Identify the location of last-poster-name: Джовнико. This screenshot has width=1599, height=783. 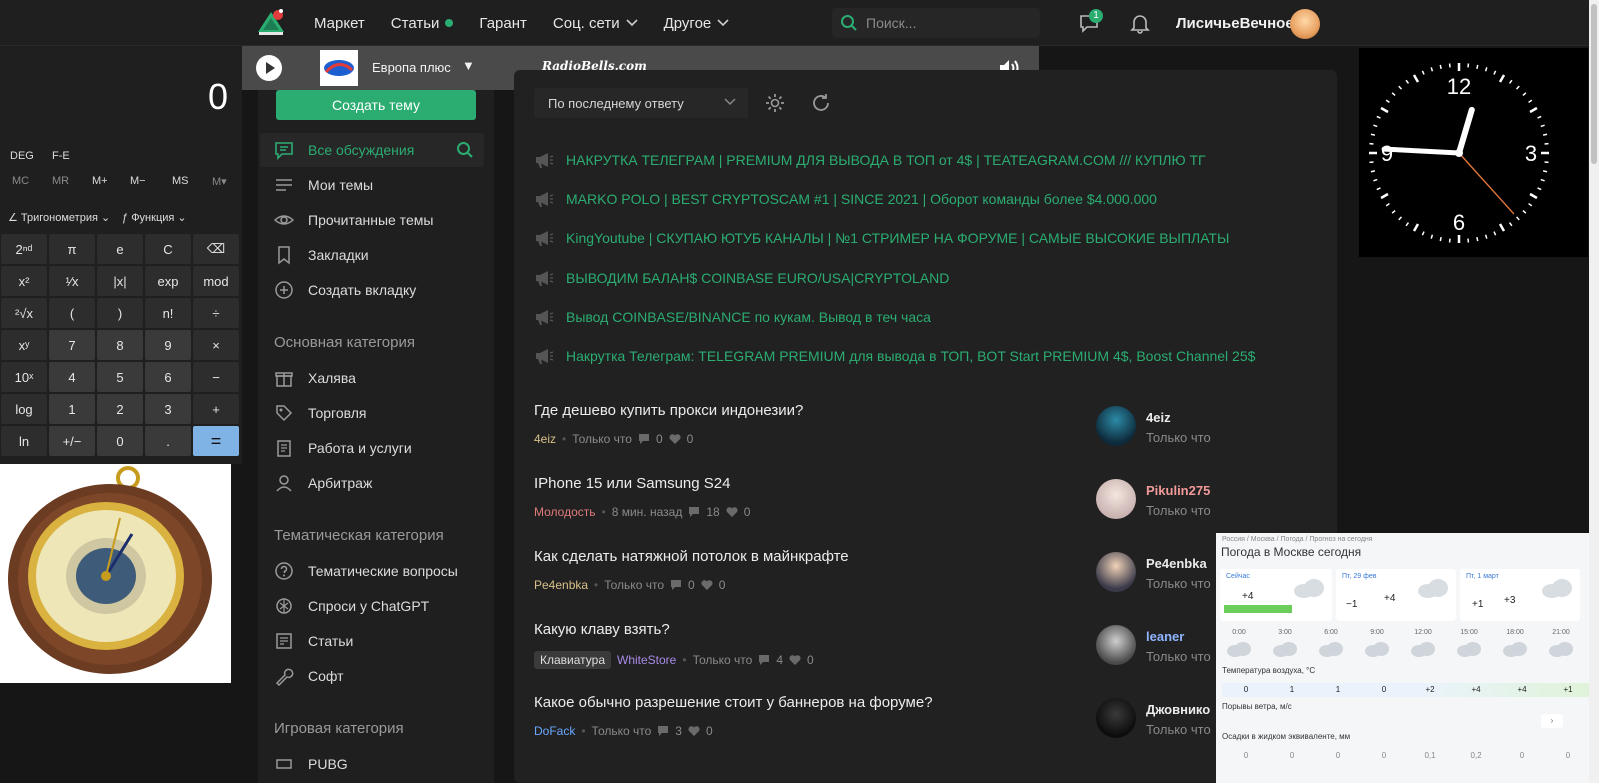
(1178, 709).